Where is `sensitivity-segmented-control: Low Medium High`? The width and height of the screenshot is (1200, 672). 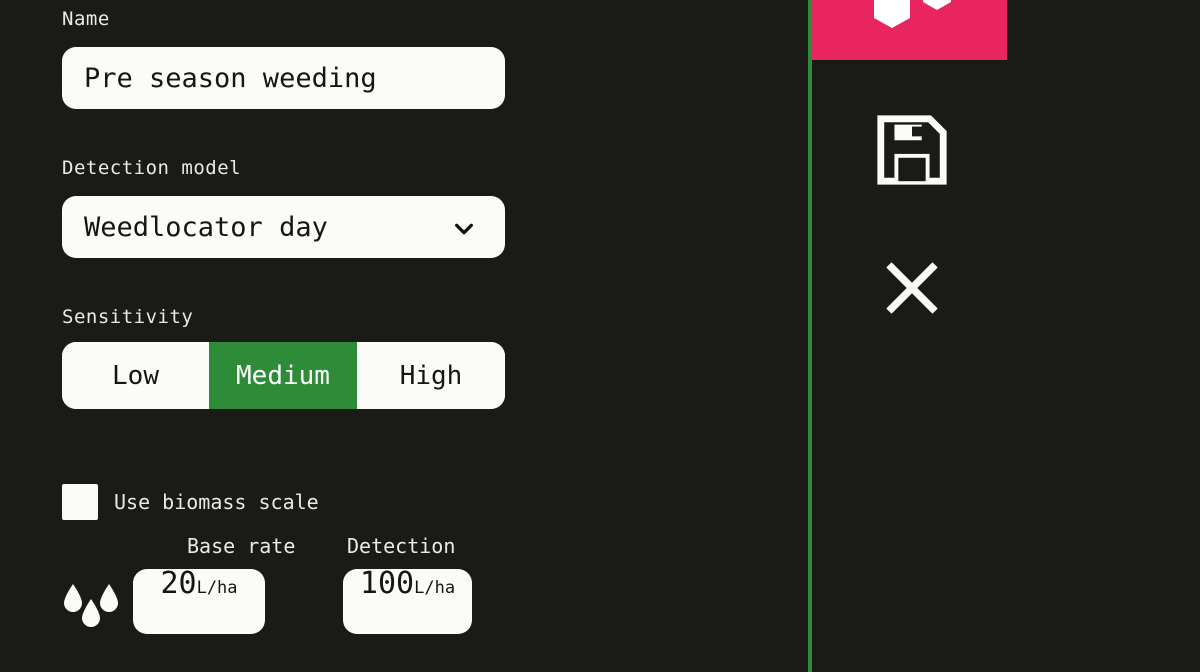
sensitivity-segmented-control: Low Medium High is located at coordinates (283, 375).